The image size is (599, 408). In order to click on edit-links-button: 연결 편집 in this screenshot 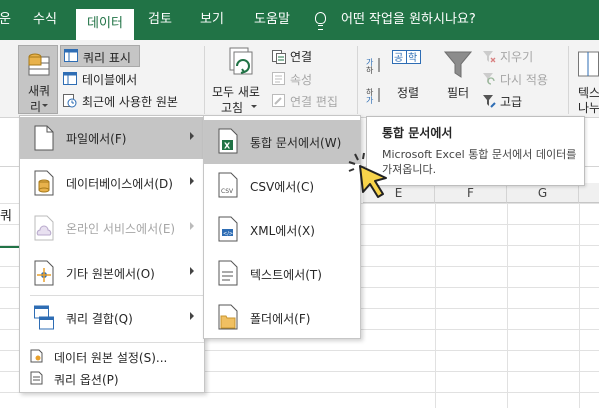, I will do `click(314, 101)`.